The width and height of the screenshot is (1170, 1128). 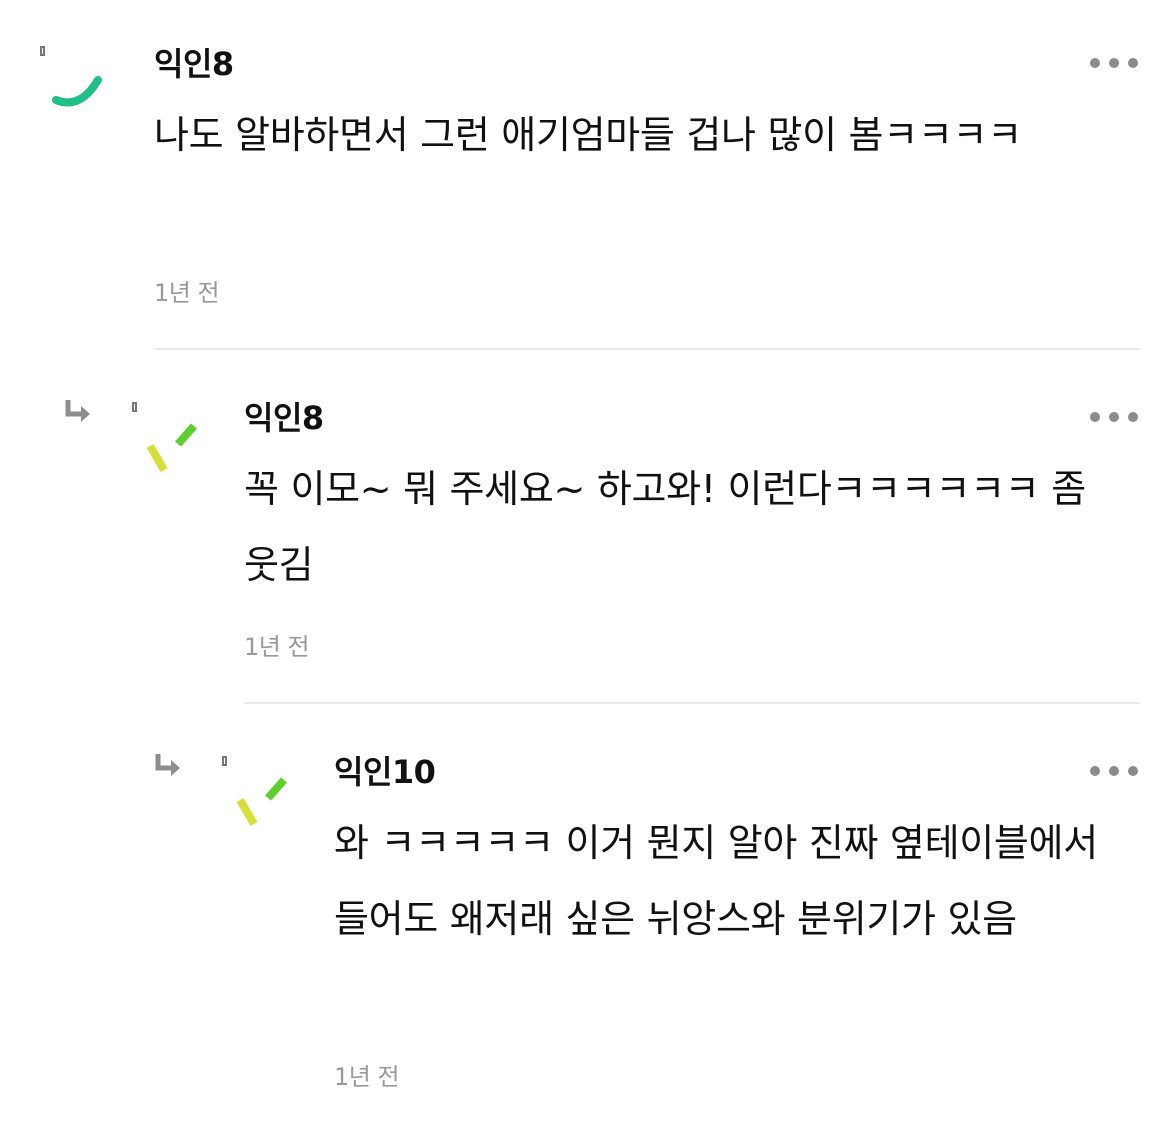 I want to click on green-arc-icon, so click(x=77, y=91).